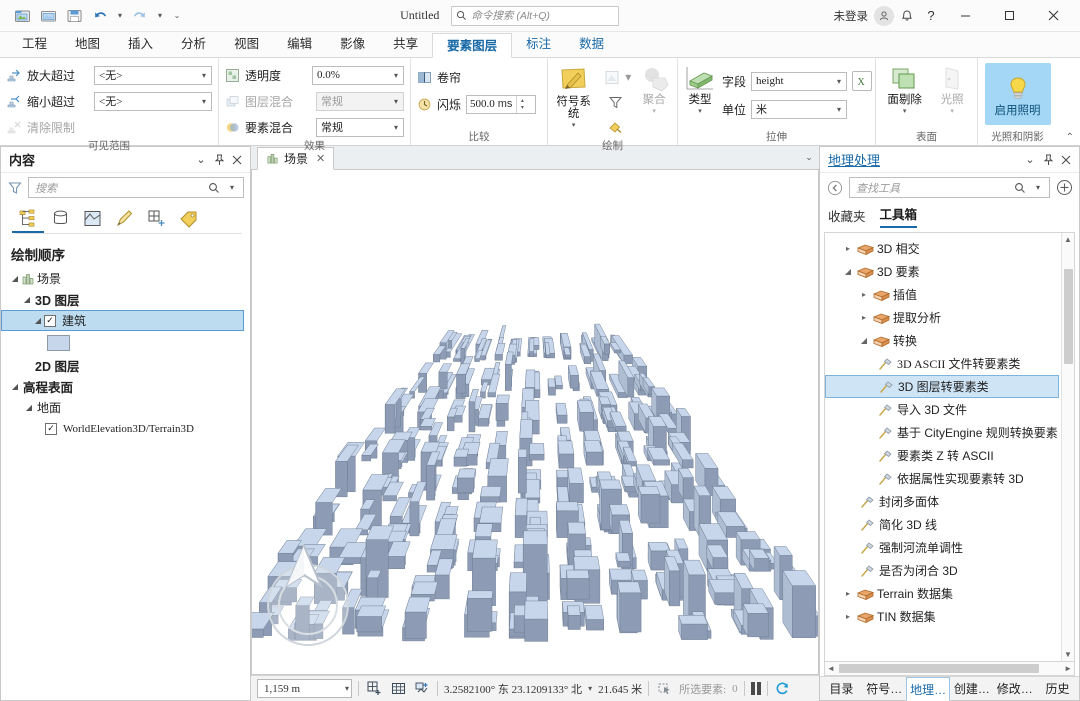  What do you see at coordinates (943, 363) in the screenshot?
I see `tool-3d-ascii-to-feature-class: 3D ASCII 文件转要素类` at bounding box center [943, 363].